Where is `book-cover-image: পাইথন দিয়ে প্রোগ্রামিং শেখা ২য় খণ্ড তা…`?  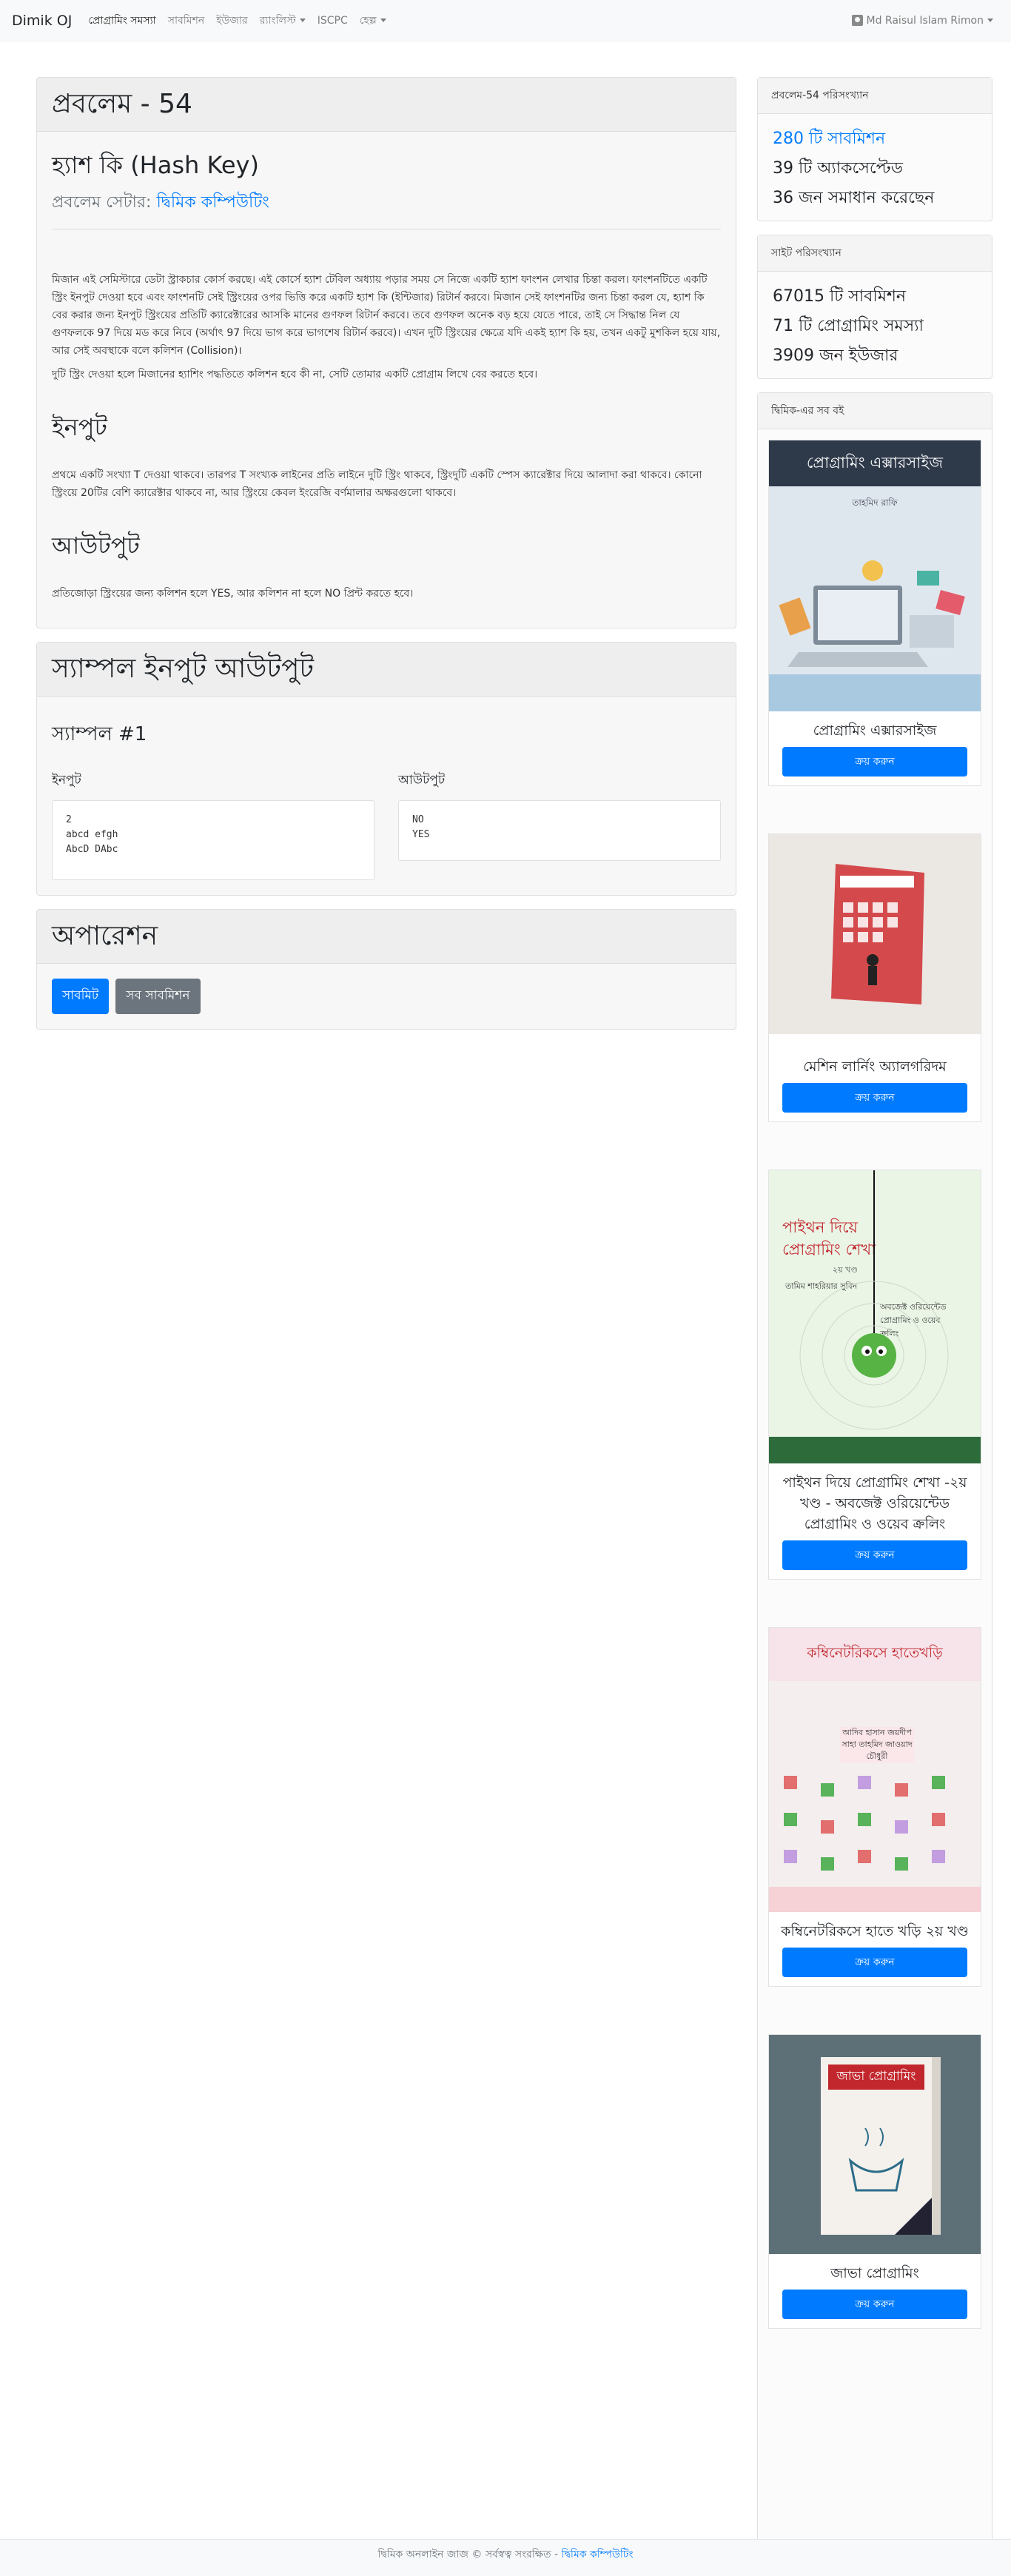
book-cover-image: পাইথন দিয়ে প্রোগ্রামিং শেখা ২য় খণ্ড তা… is located at coordinates (875, 1316).